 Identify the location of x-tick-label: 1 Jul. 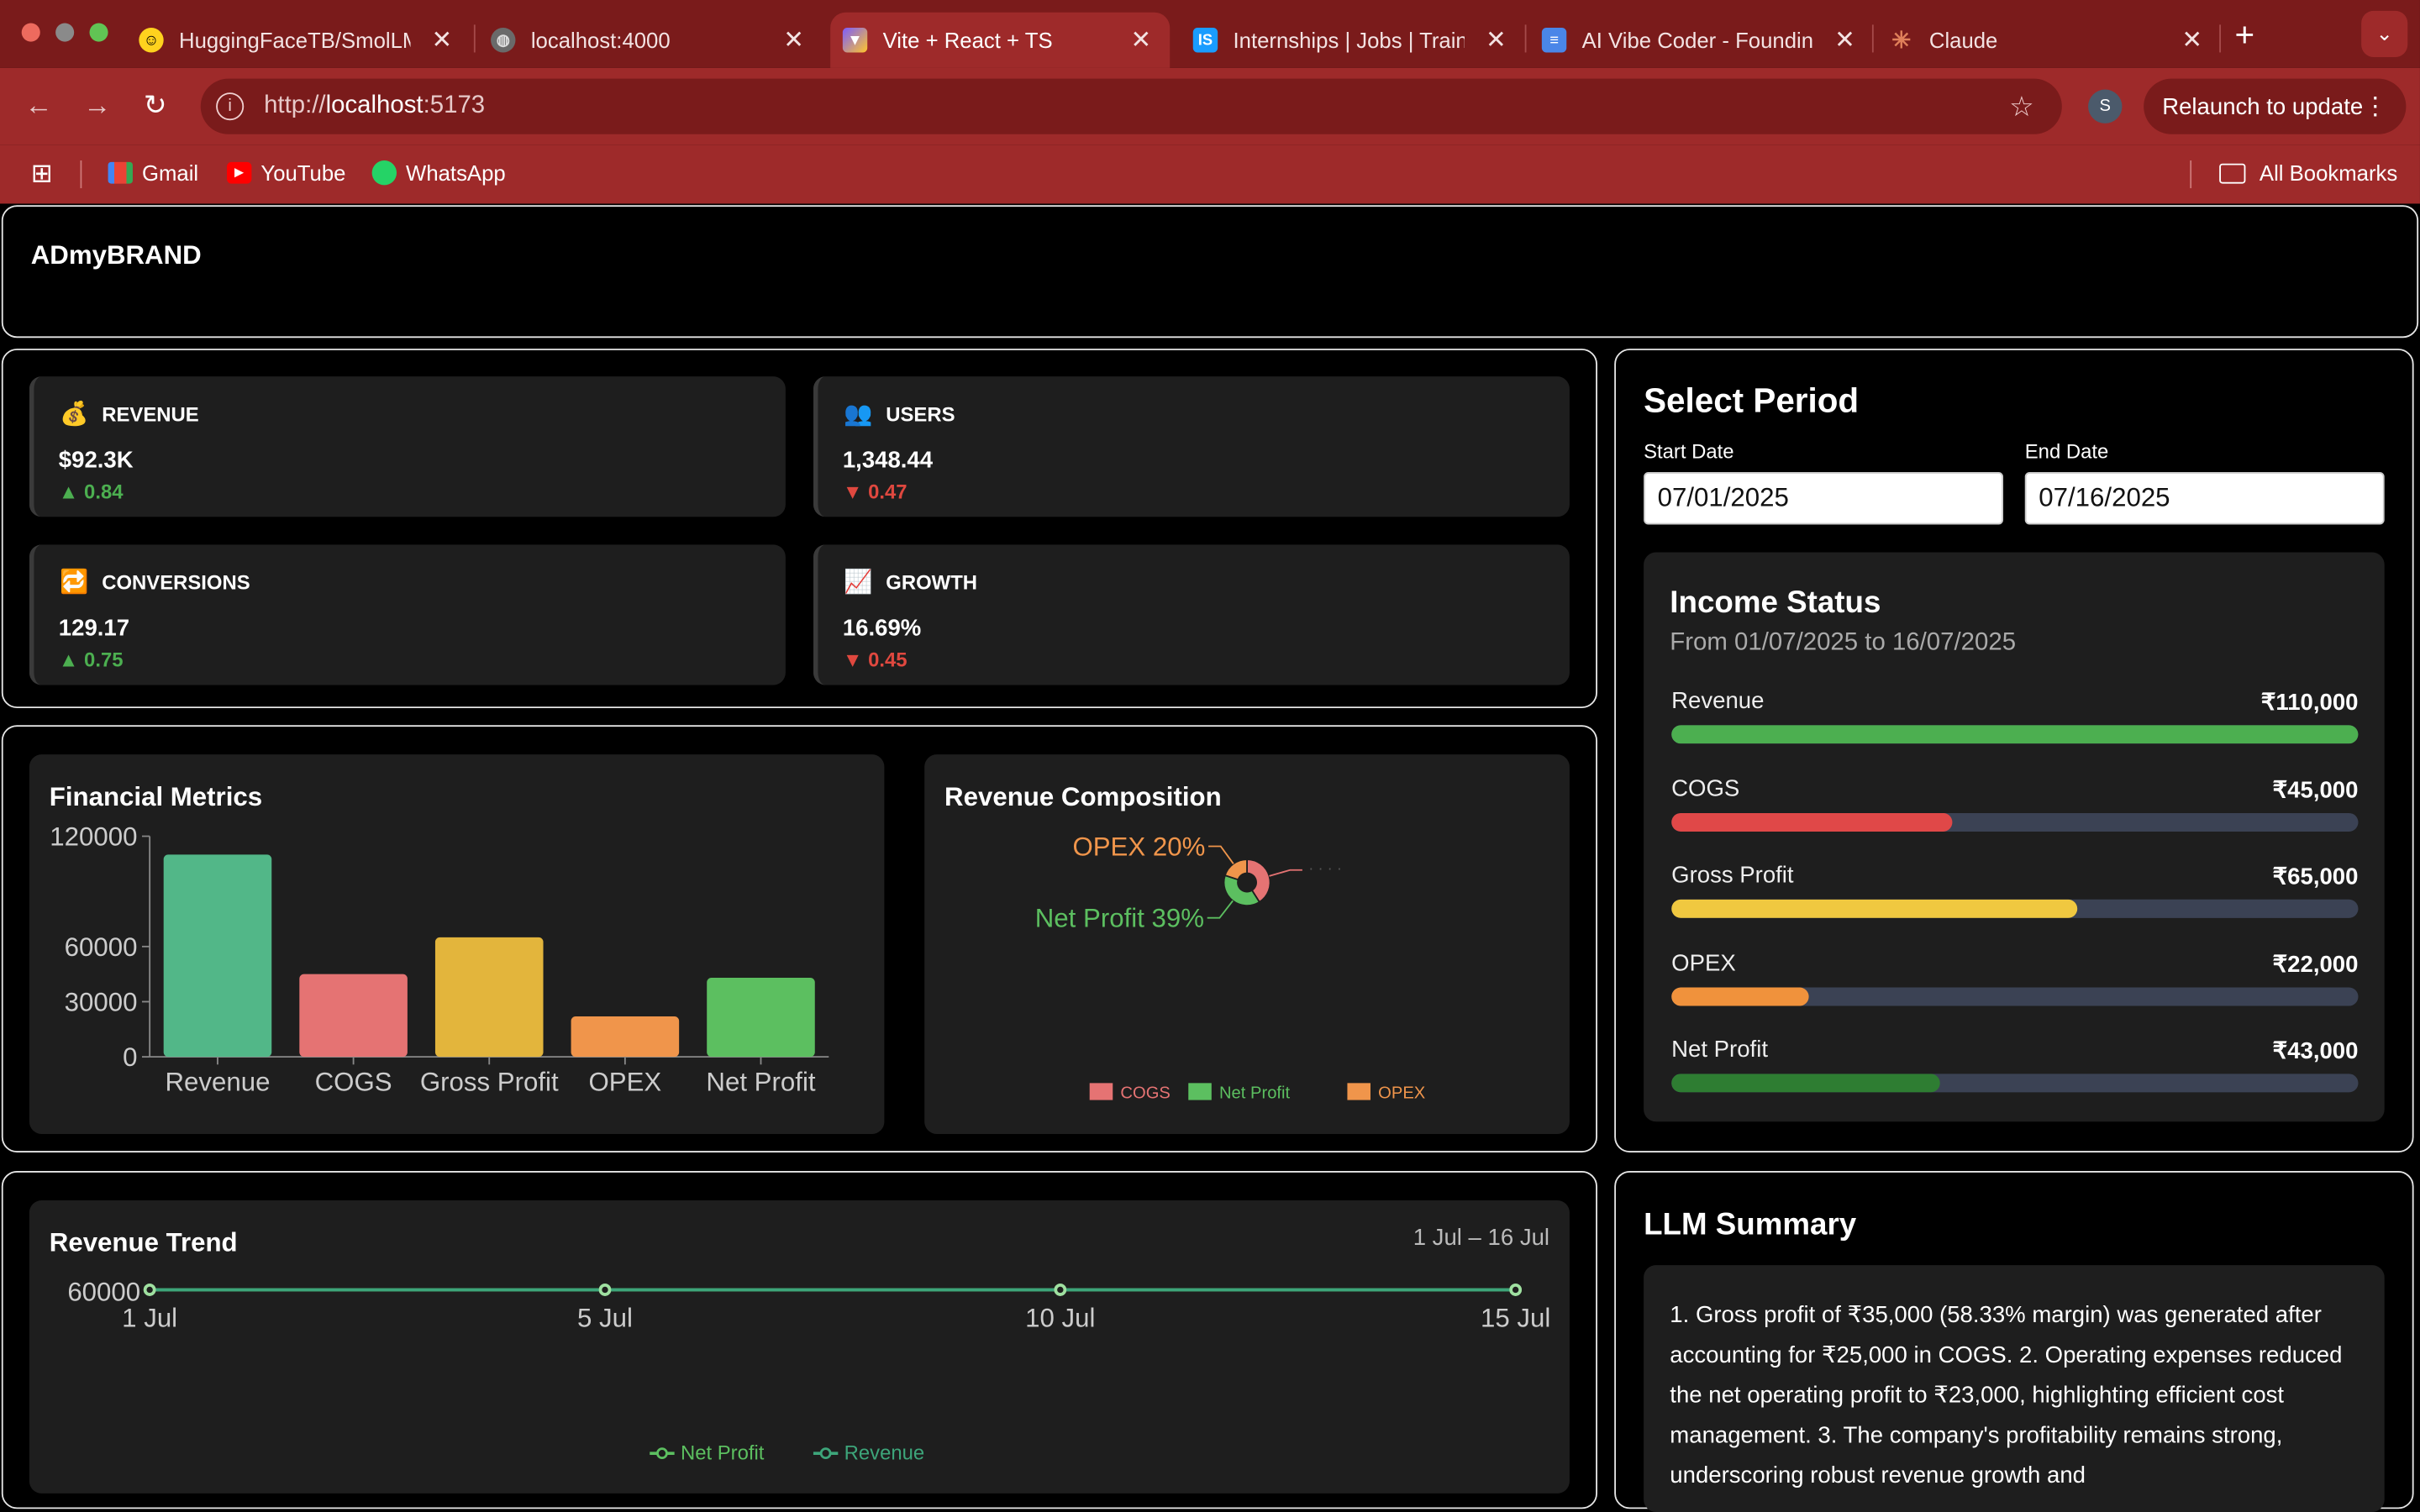
(149, 1318).